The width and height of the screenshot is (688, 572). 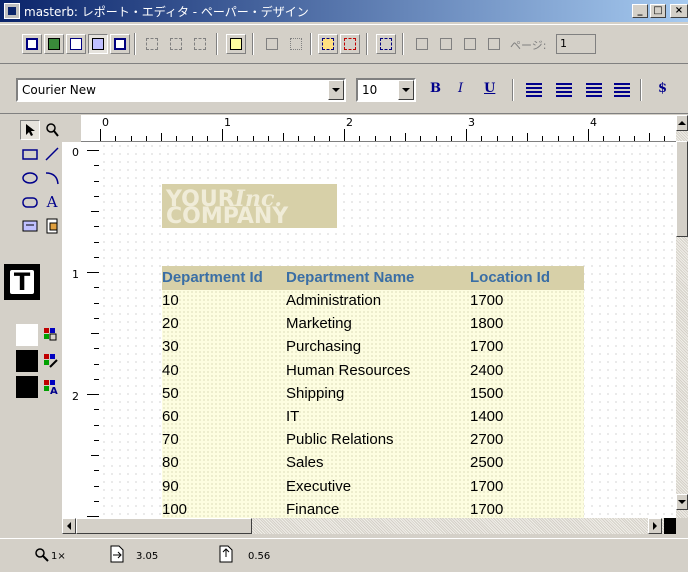 I want to click on close-button: ×, so click(x=679, y=11).